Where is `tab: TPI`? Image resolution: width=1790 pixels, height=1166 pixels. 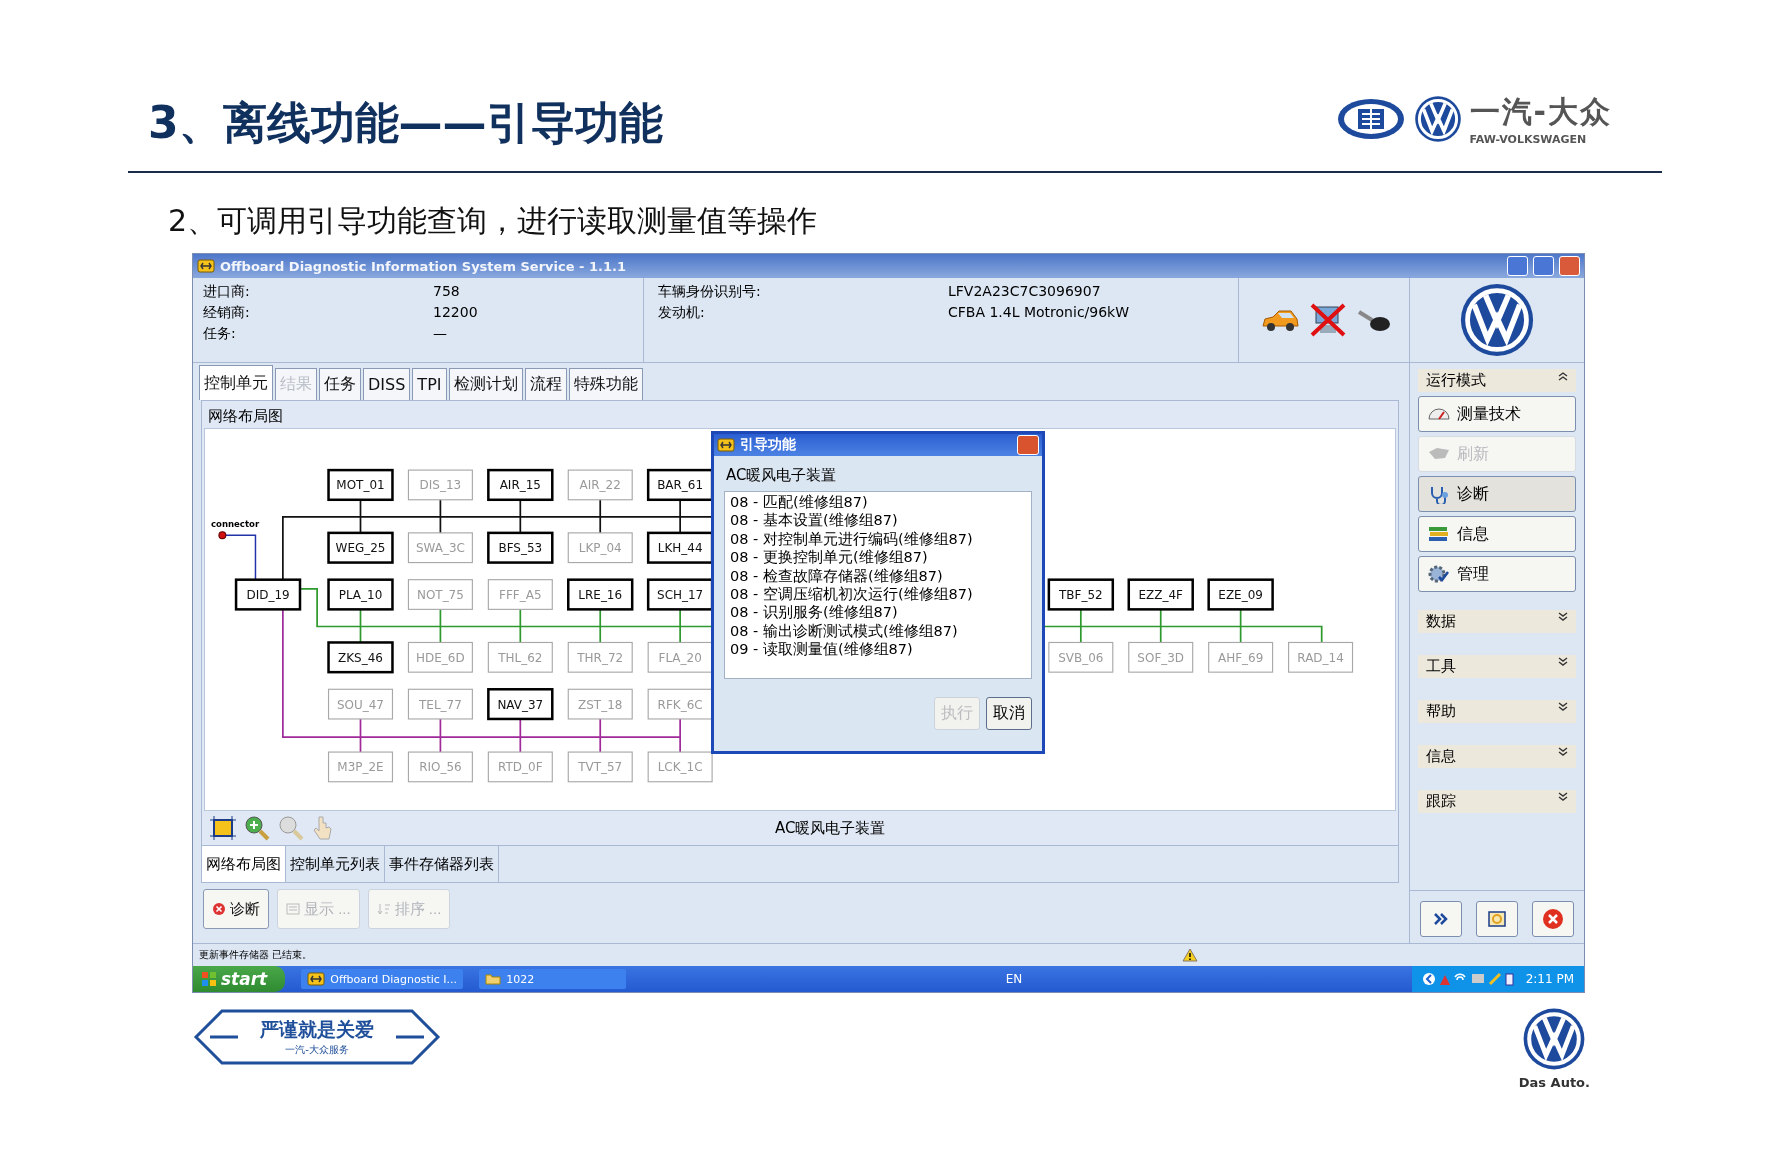
tab: TPI is located at coordinates (429, 384).